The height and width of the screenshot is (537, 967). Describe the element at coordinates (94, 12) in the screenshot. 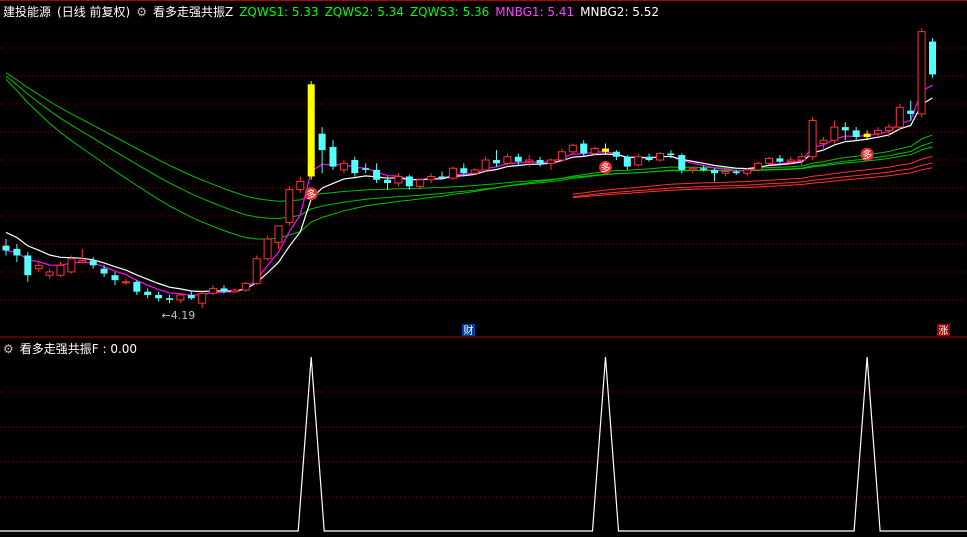

I see `period-label: (日线 前复权)` at that location.